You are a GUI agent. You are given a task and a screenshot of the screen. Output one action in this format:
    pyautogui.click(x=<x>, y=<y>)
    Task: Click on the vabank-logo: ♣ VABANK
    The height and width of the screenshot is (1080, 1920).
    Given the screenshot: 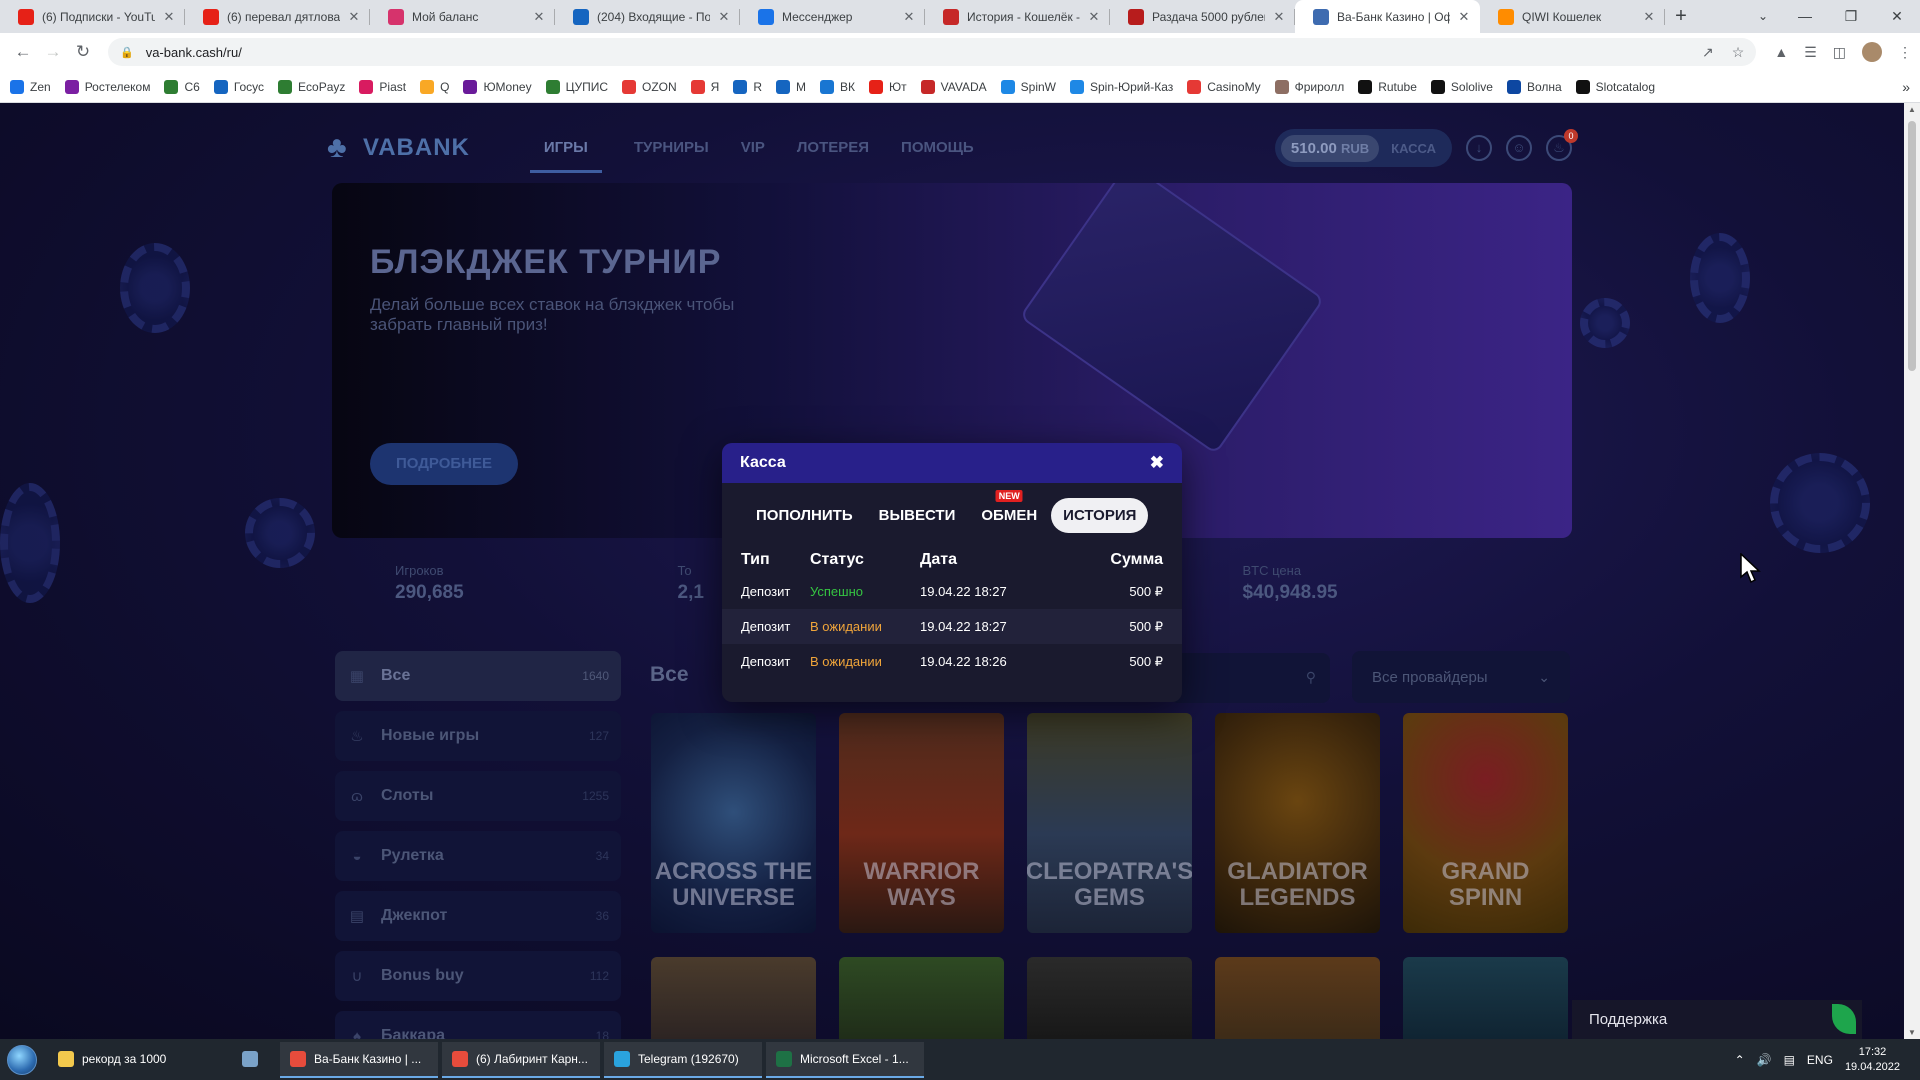 What is the action you would take?
    pyautogui.click(x=398, y=148)
    